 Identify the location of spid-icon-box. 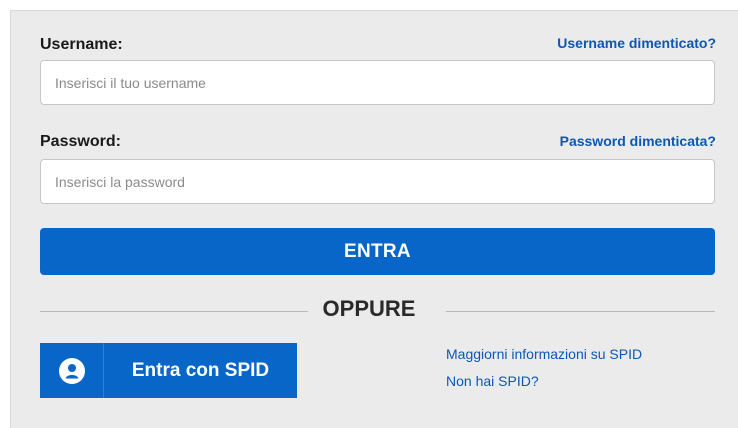
(72, 370).